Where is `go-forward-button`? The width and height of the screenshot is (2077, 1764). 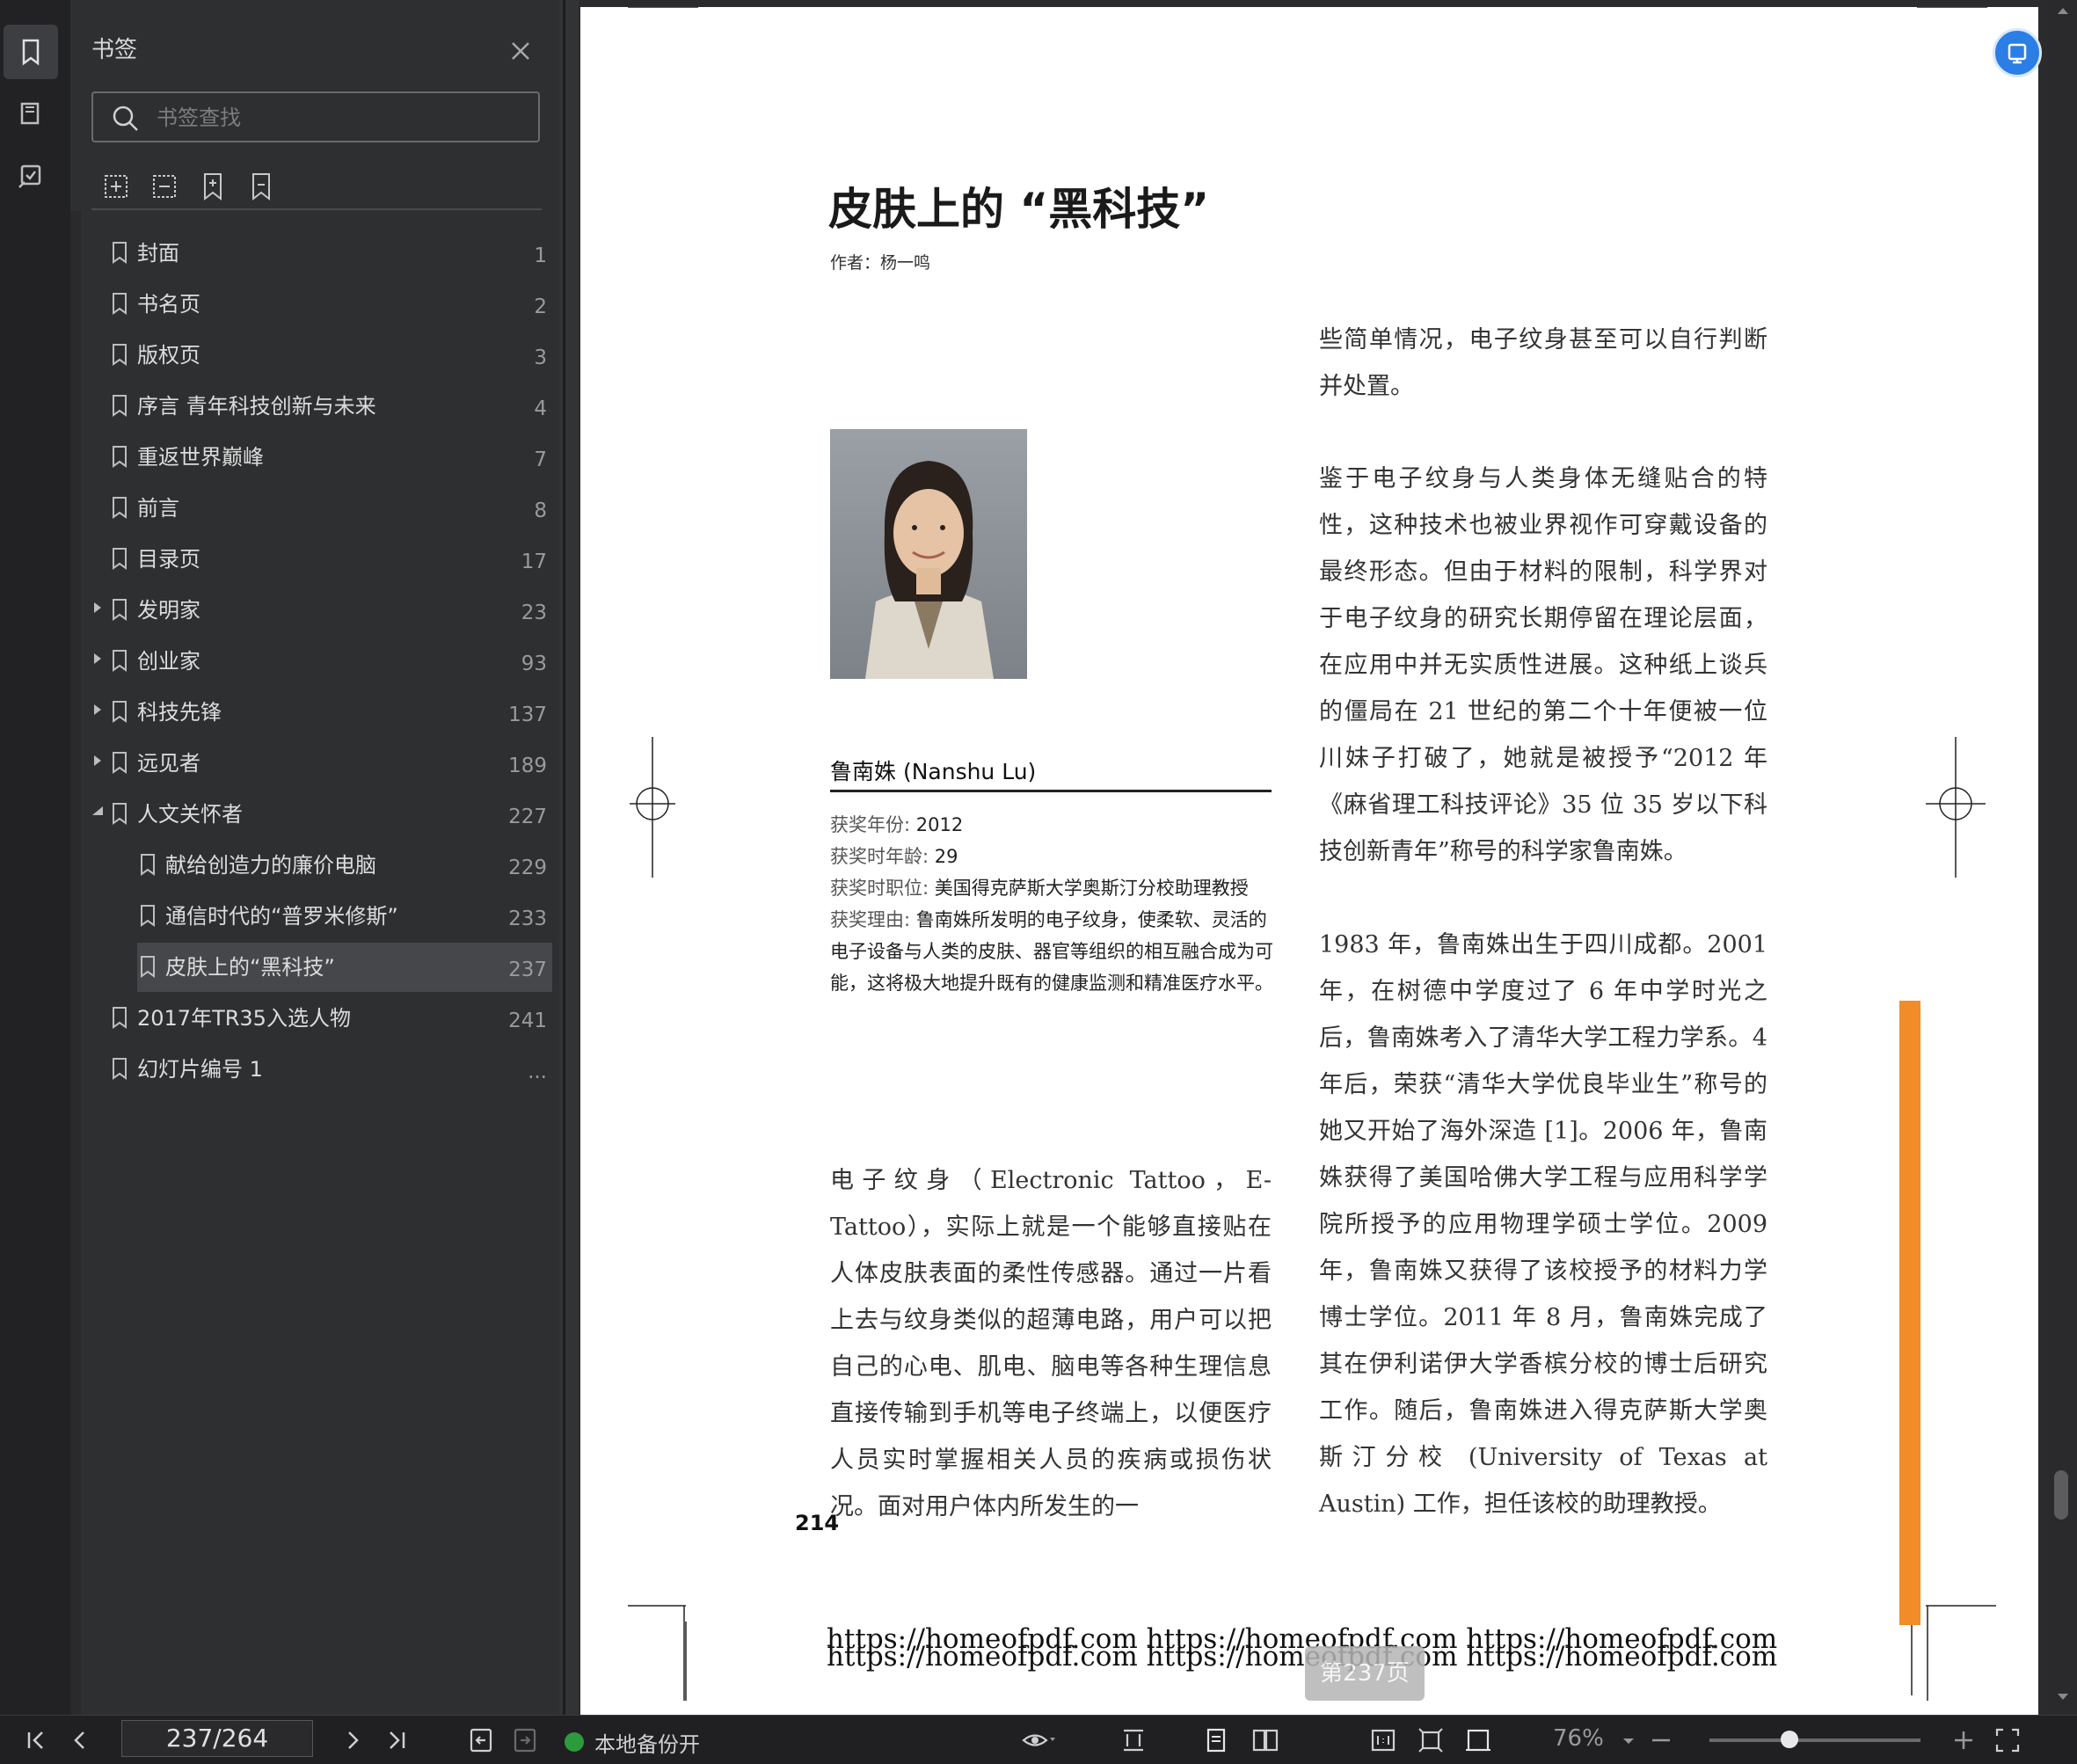 go-forward-button is located at coordinates (525, 1740).